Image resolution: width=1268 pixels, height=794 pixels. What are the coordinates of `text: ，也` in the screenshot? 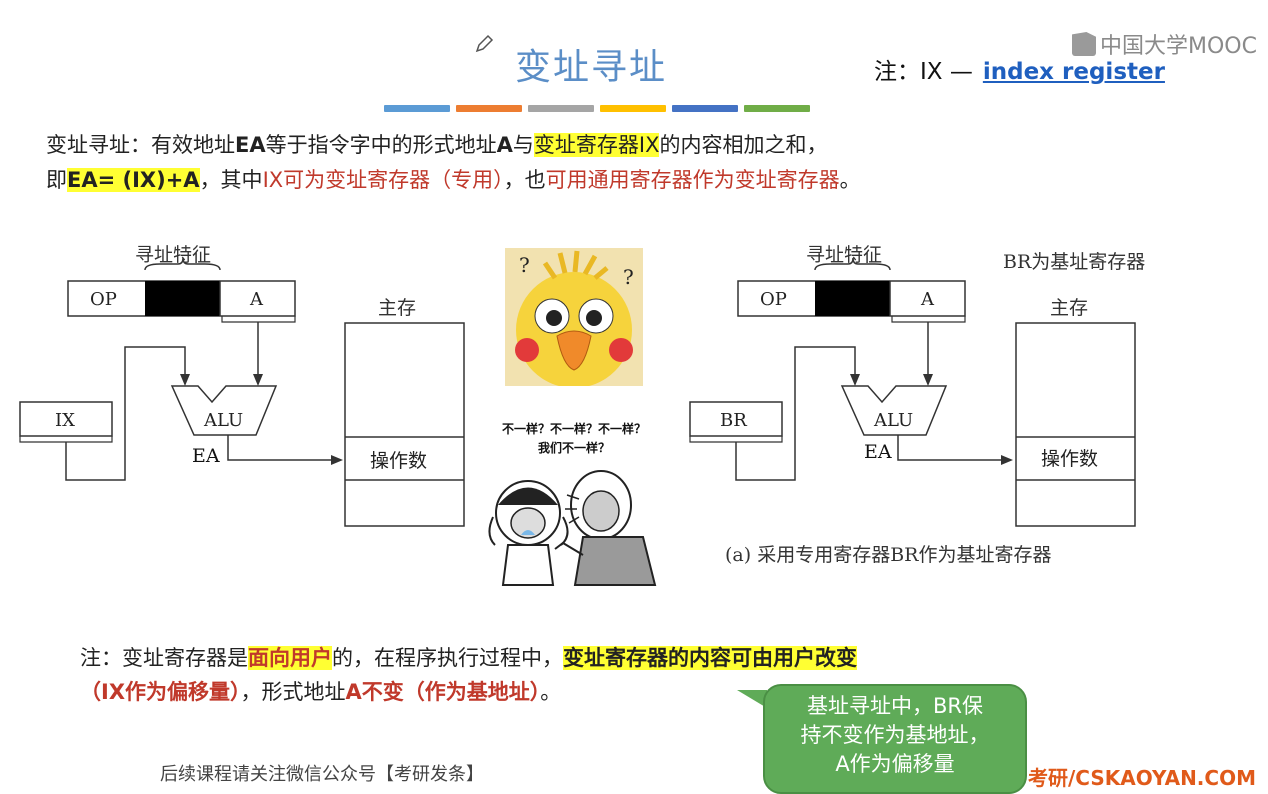 It's located at (524, 180).